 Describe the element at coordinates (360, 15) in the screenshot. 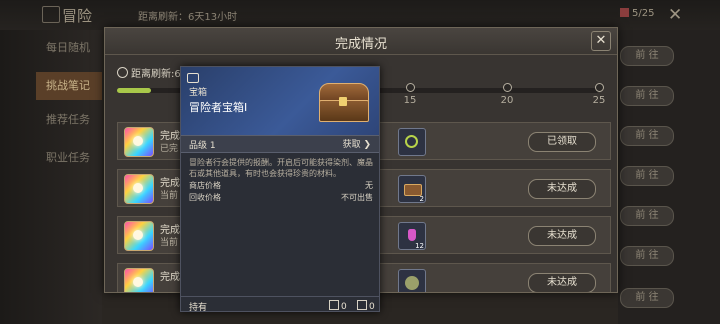

I see `top-bar: 冒险 距离刷新：6天13小时 5/25 ✕` at that location.